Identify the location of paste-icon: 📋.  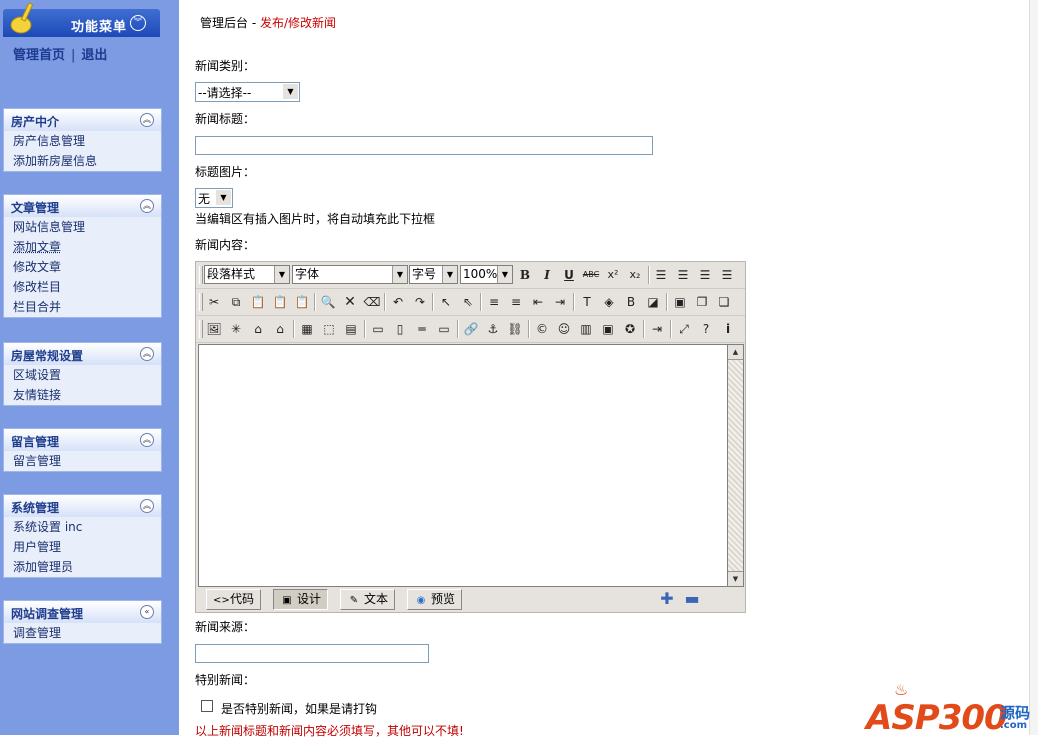
(258, 302).